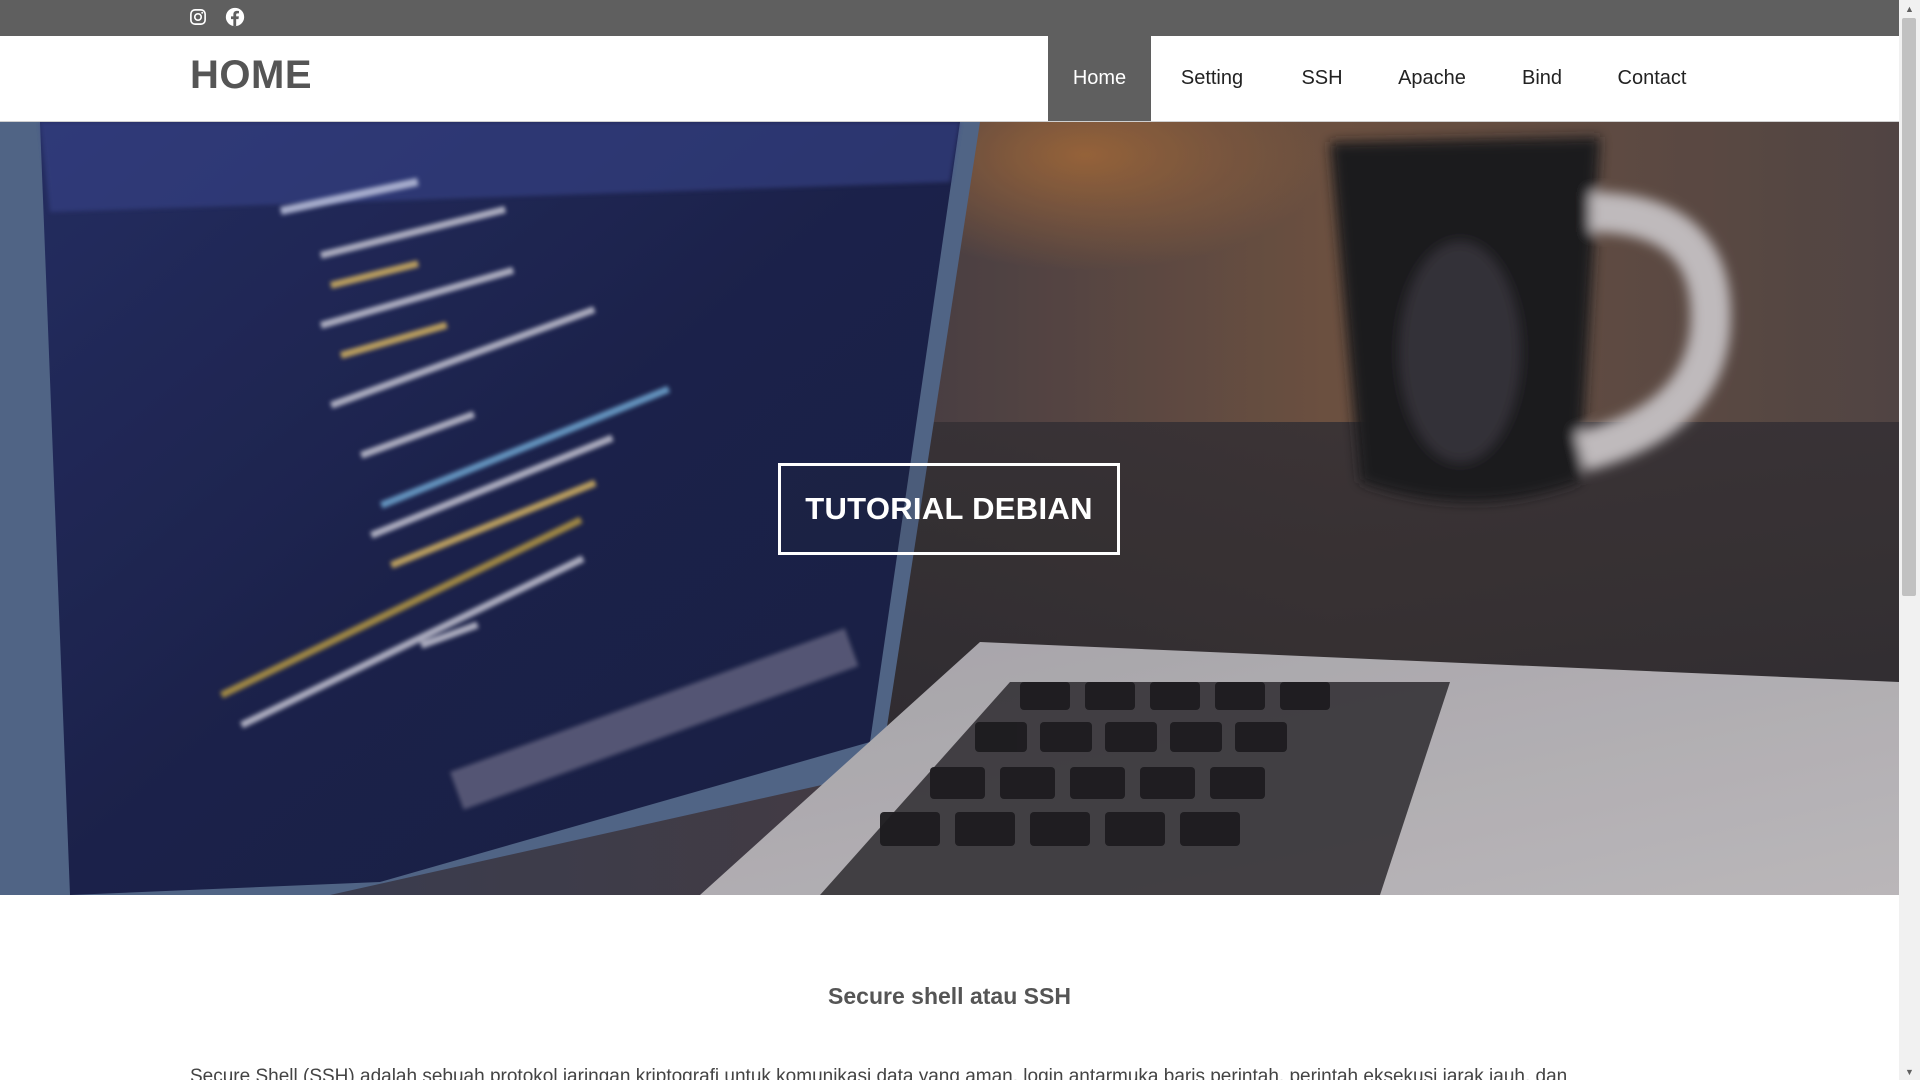 Image resolution: width=1920 pixels, height=1080 pixels. Describe the element at coordinates (1909, 307) in the screenshot. I see `scrollbar-thumb` at that location.